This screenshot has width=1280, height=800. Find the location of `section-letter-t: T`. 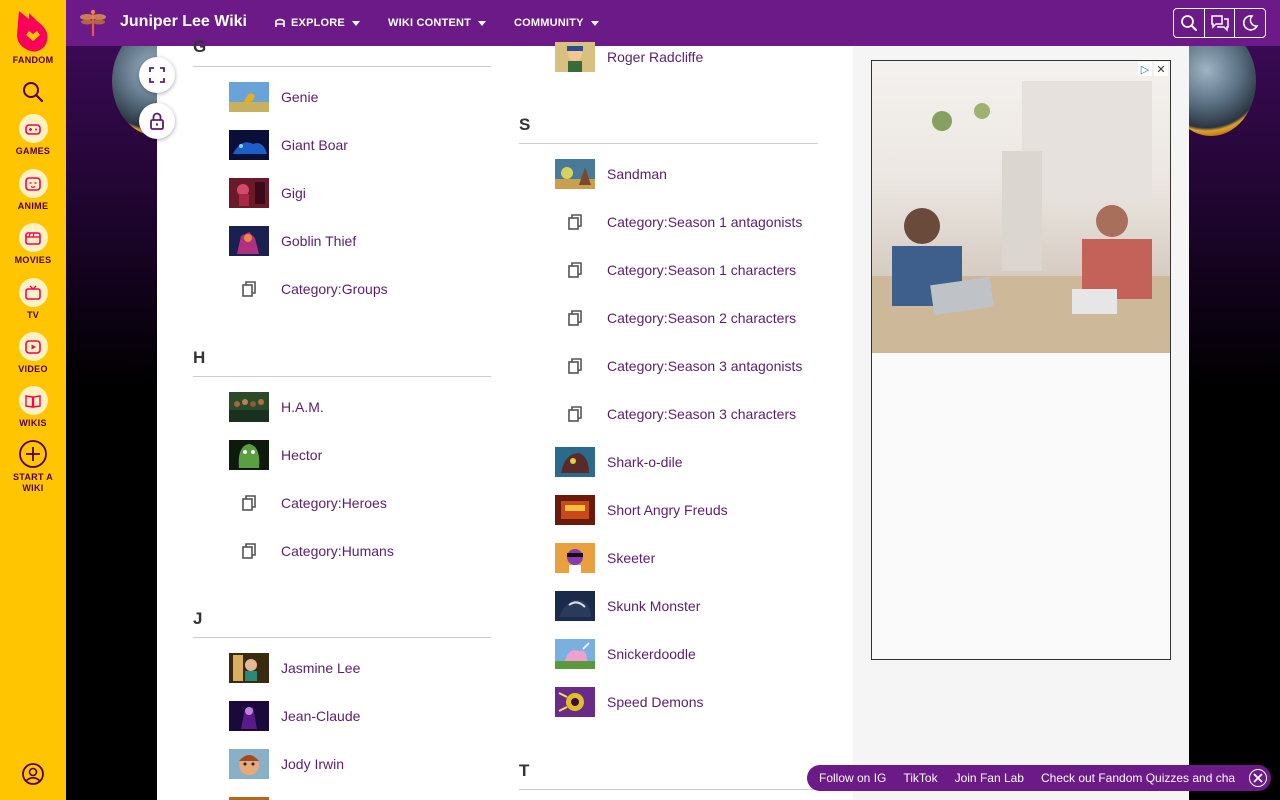

section-letter-t: T is located at coordinates (524, 770).